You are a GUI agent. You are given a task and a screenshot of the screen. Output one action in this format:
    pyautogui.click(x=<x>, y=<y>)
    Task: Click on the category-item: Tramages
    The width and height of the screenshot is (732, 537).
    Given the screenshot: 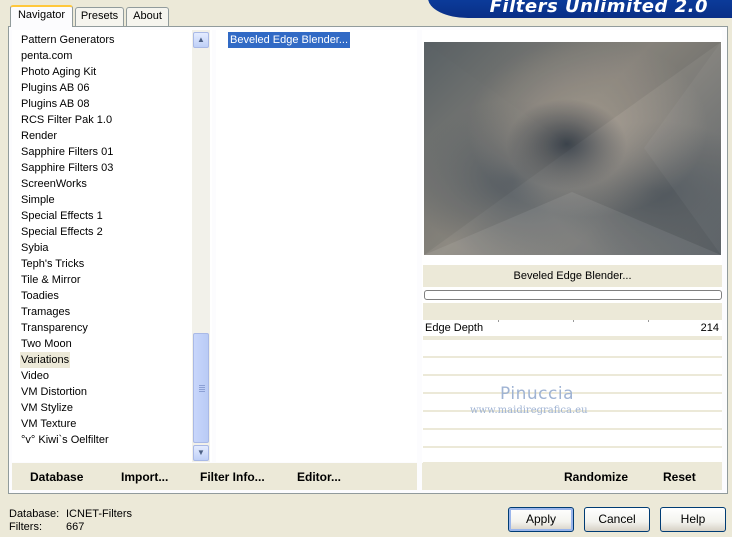 What is the action you would take?
    pyautogui.click(x=45, y=312)
    